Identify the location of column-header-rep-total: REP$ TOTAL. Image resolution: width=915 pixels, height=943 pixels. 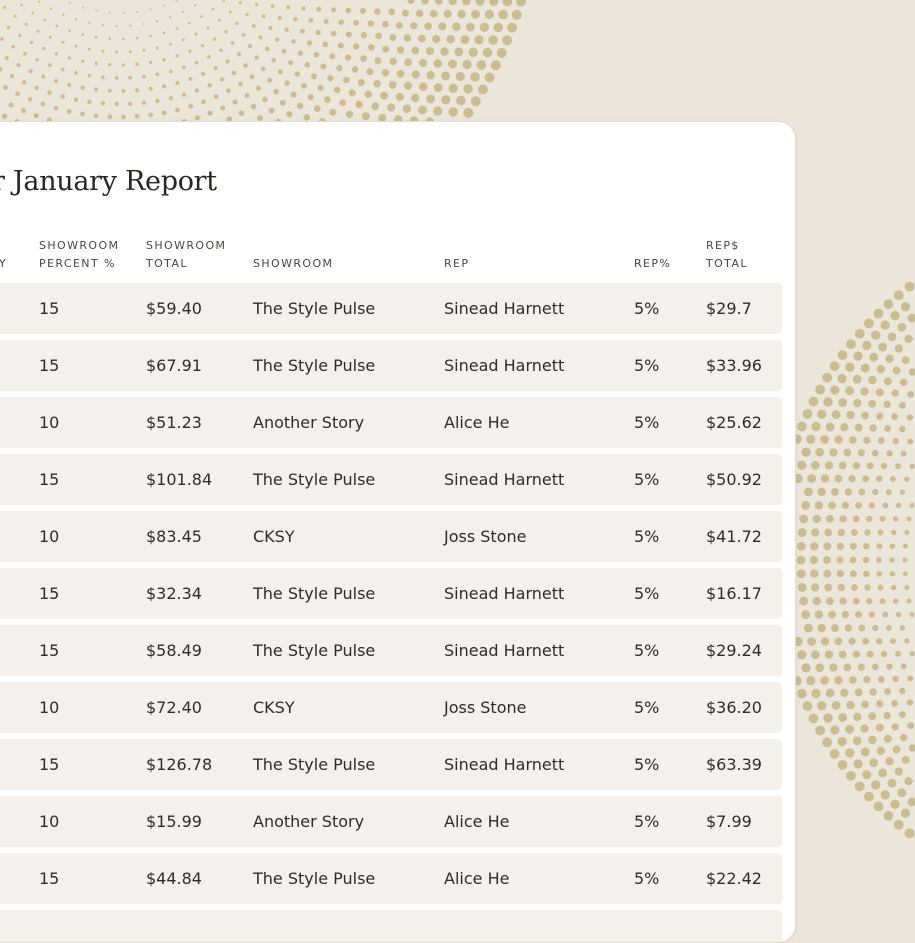
(727, 255).